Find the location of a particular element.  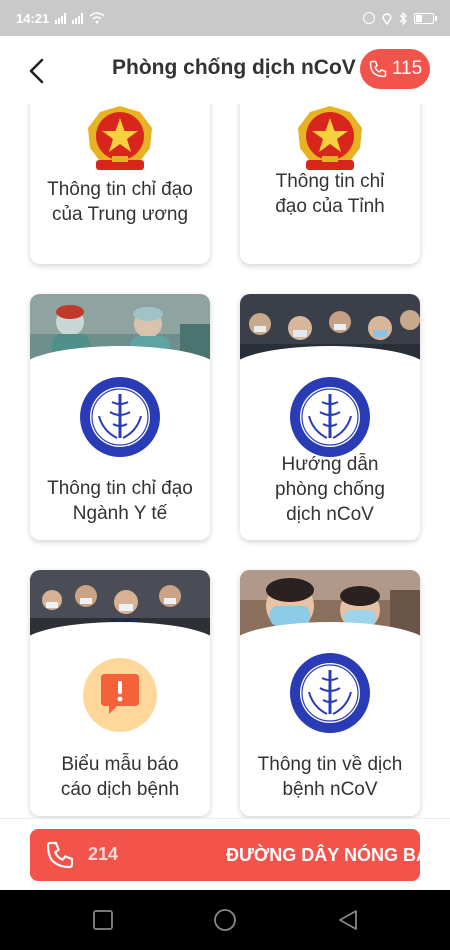

hotline-banner-button: 214 ĐƯỜNG DÂY NÓNG BA is located at coordinates (225, 855).